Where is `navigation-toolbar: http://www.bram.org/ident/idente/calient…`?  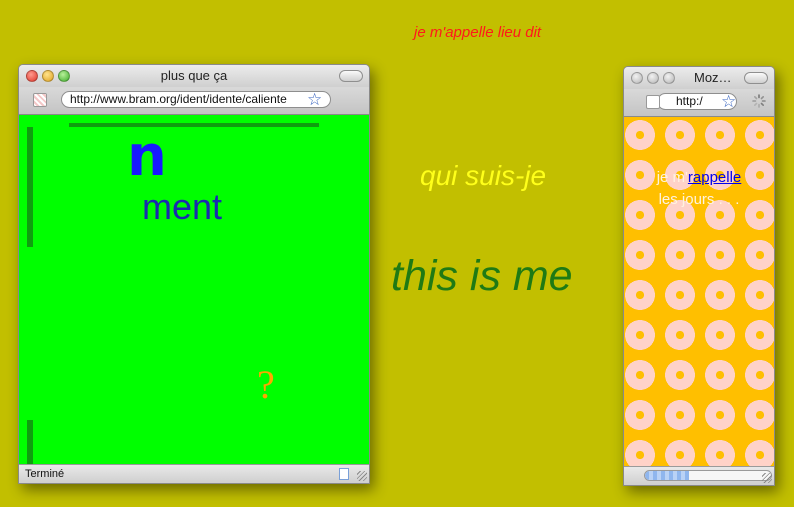
navigation-toolbar: http://www.bram.org/ident/idente/calient… is located at coordinates (194, 101).